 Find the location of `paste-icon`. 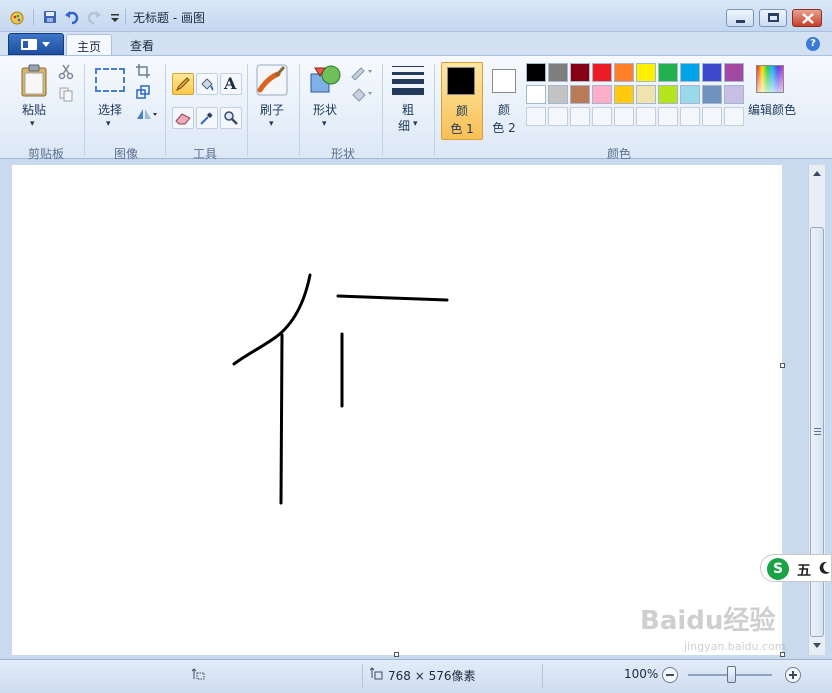

paste-icon is located at coordinates (34, 81).